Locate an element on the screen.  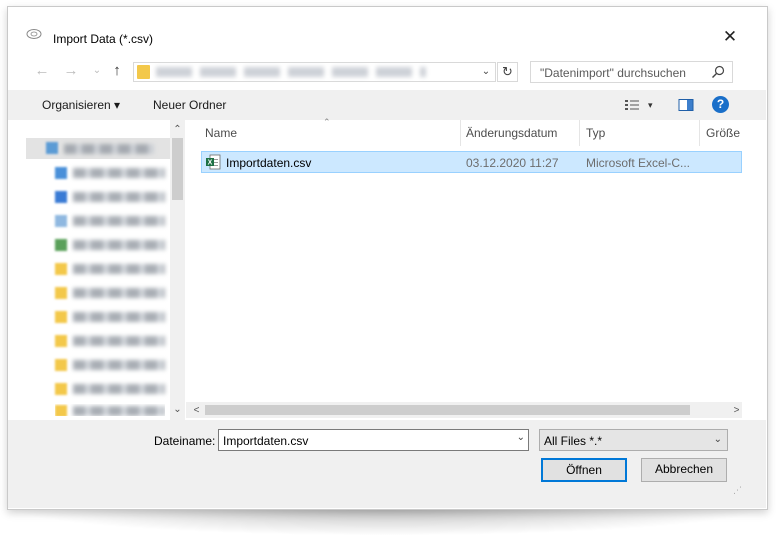
view-details-icon is located at coordinates (632, 105).